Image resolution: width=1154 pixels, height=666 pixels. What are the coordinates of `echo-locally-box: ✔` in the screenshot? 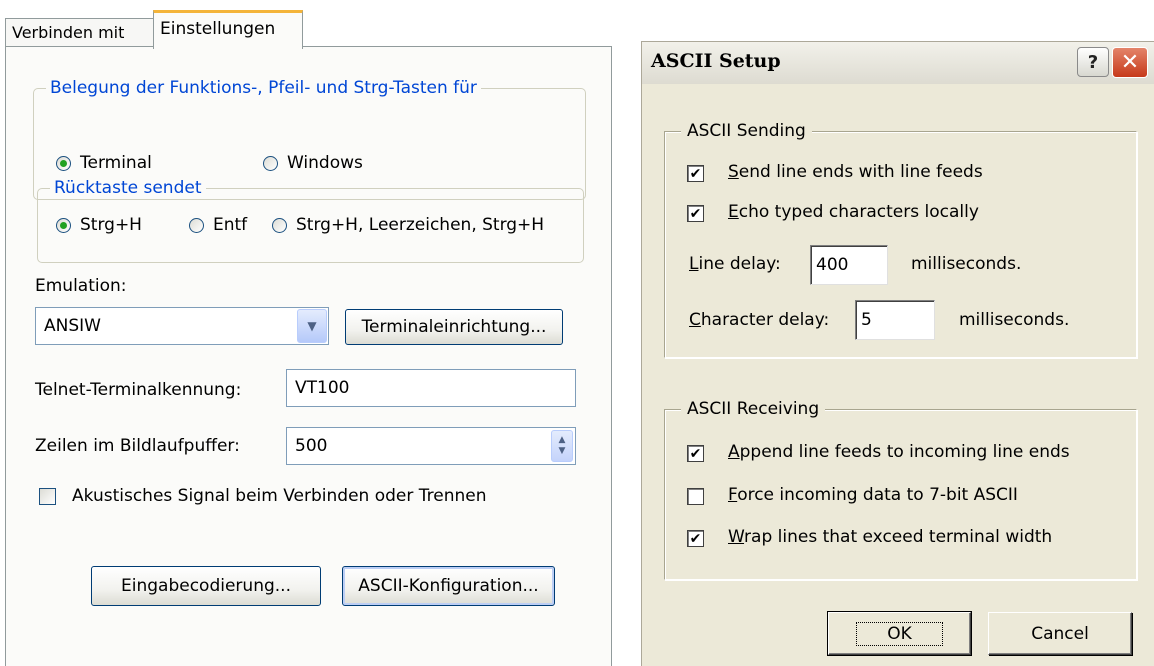 It's located at (695, 213).